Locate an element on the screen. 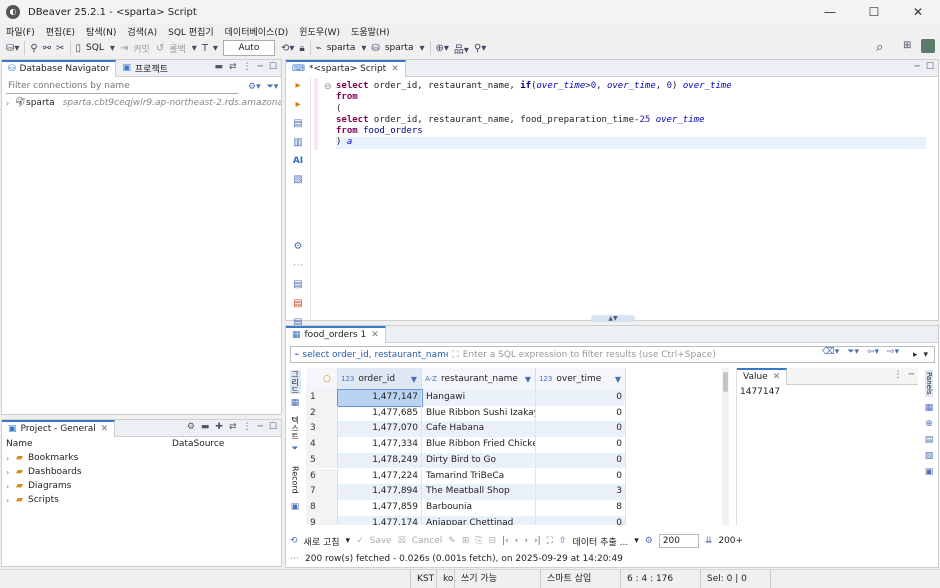  table-row: 4 1,477,334 Blue Ribbon Fried Chicken 0 is located at coordinates (466, 445).